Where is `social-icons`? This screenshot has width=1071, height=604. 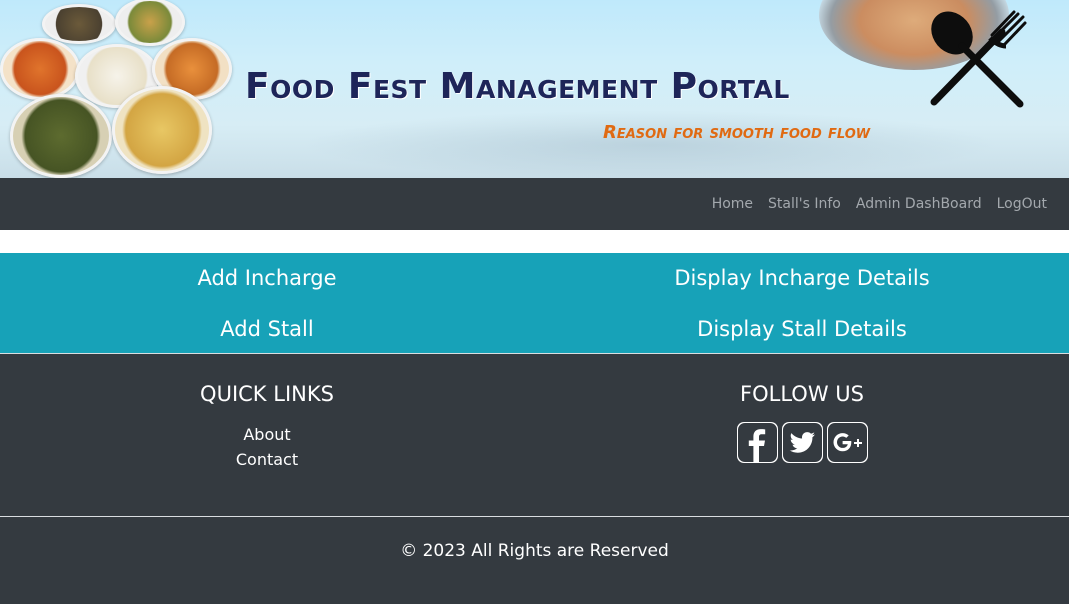 social-icons is located at coordinates (802, 442).